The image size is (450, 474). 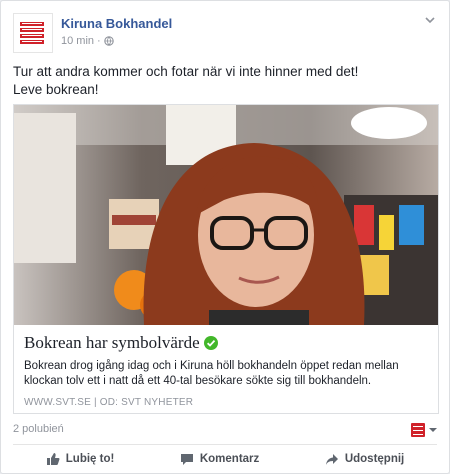 What do you see at coordinates (57, 402) in the screenshot?
I see `link-domain: WWW.SVT.SE` at bounding box center [57, 402].